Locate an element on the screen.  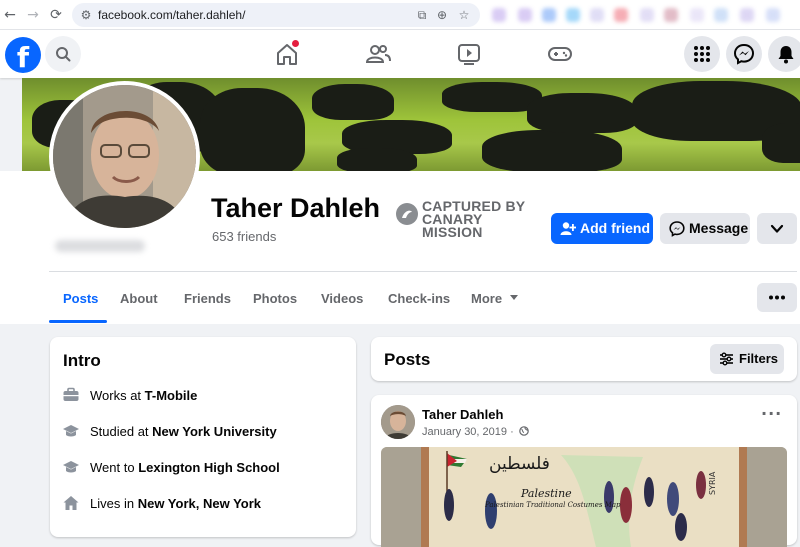
post-date-text: January 30, 2019 · is located at coordinates (468, 432).